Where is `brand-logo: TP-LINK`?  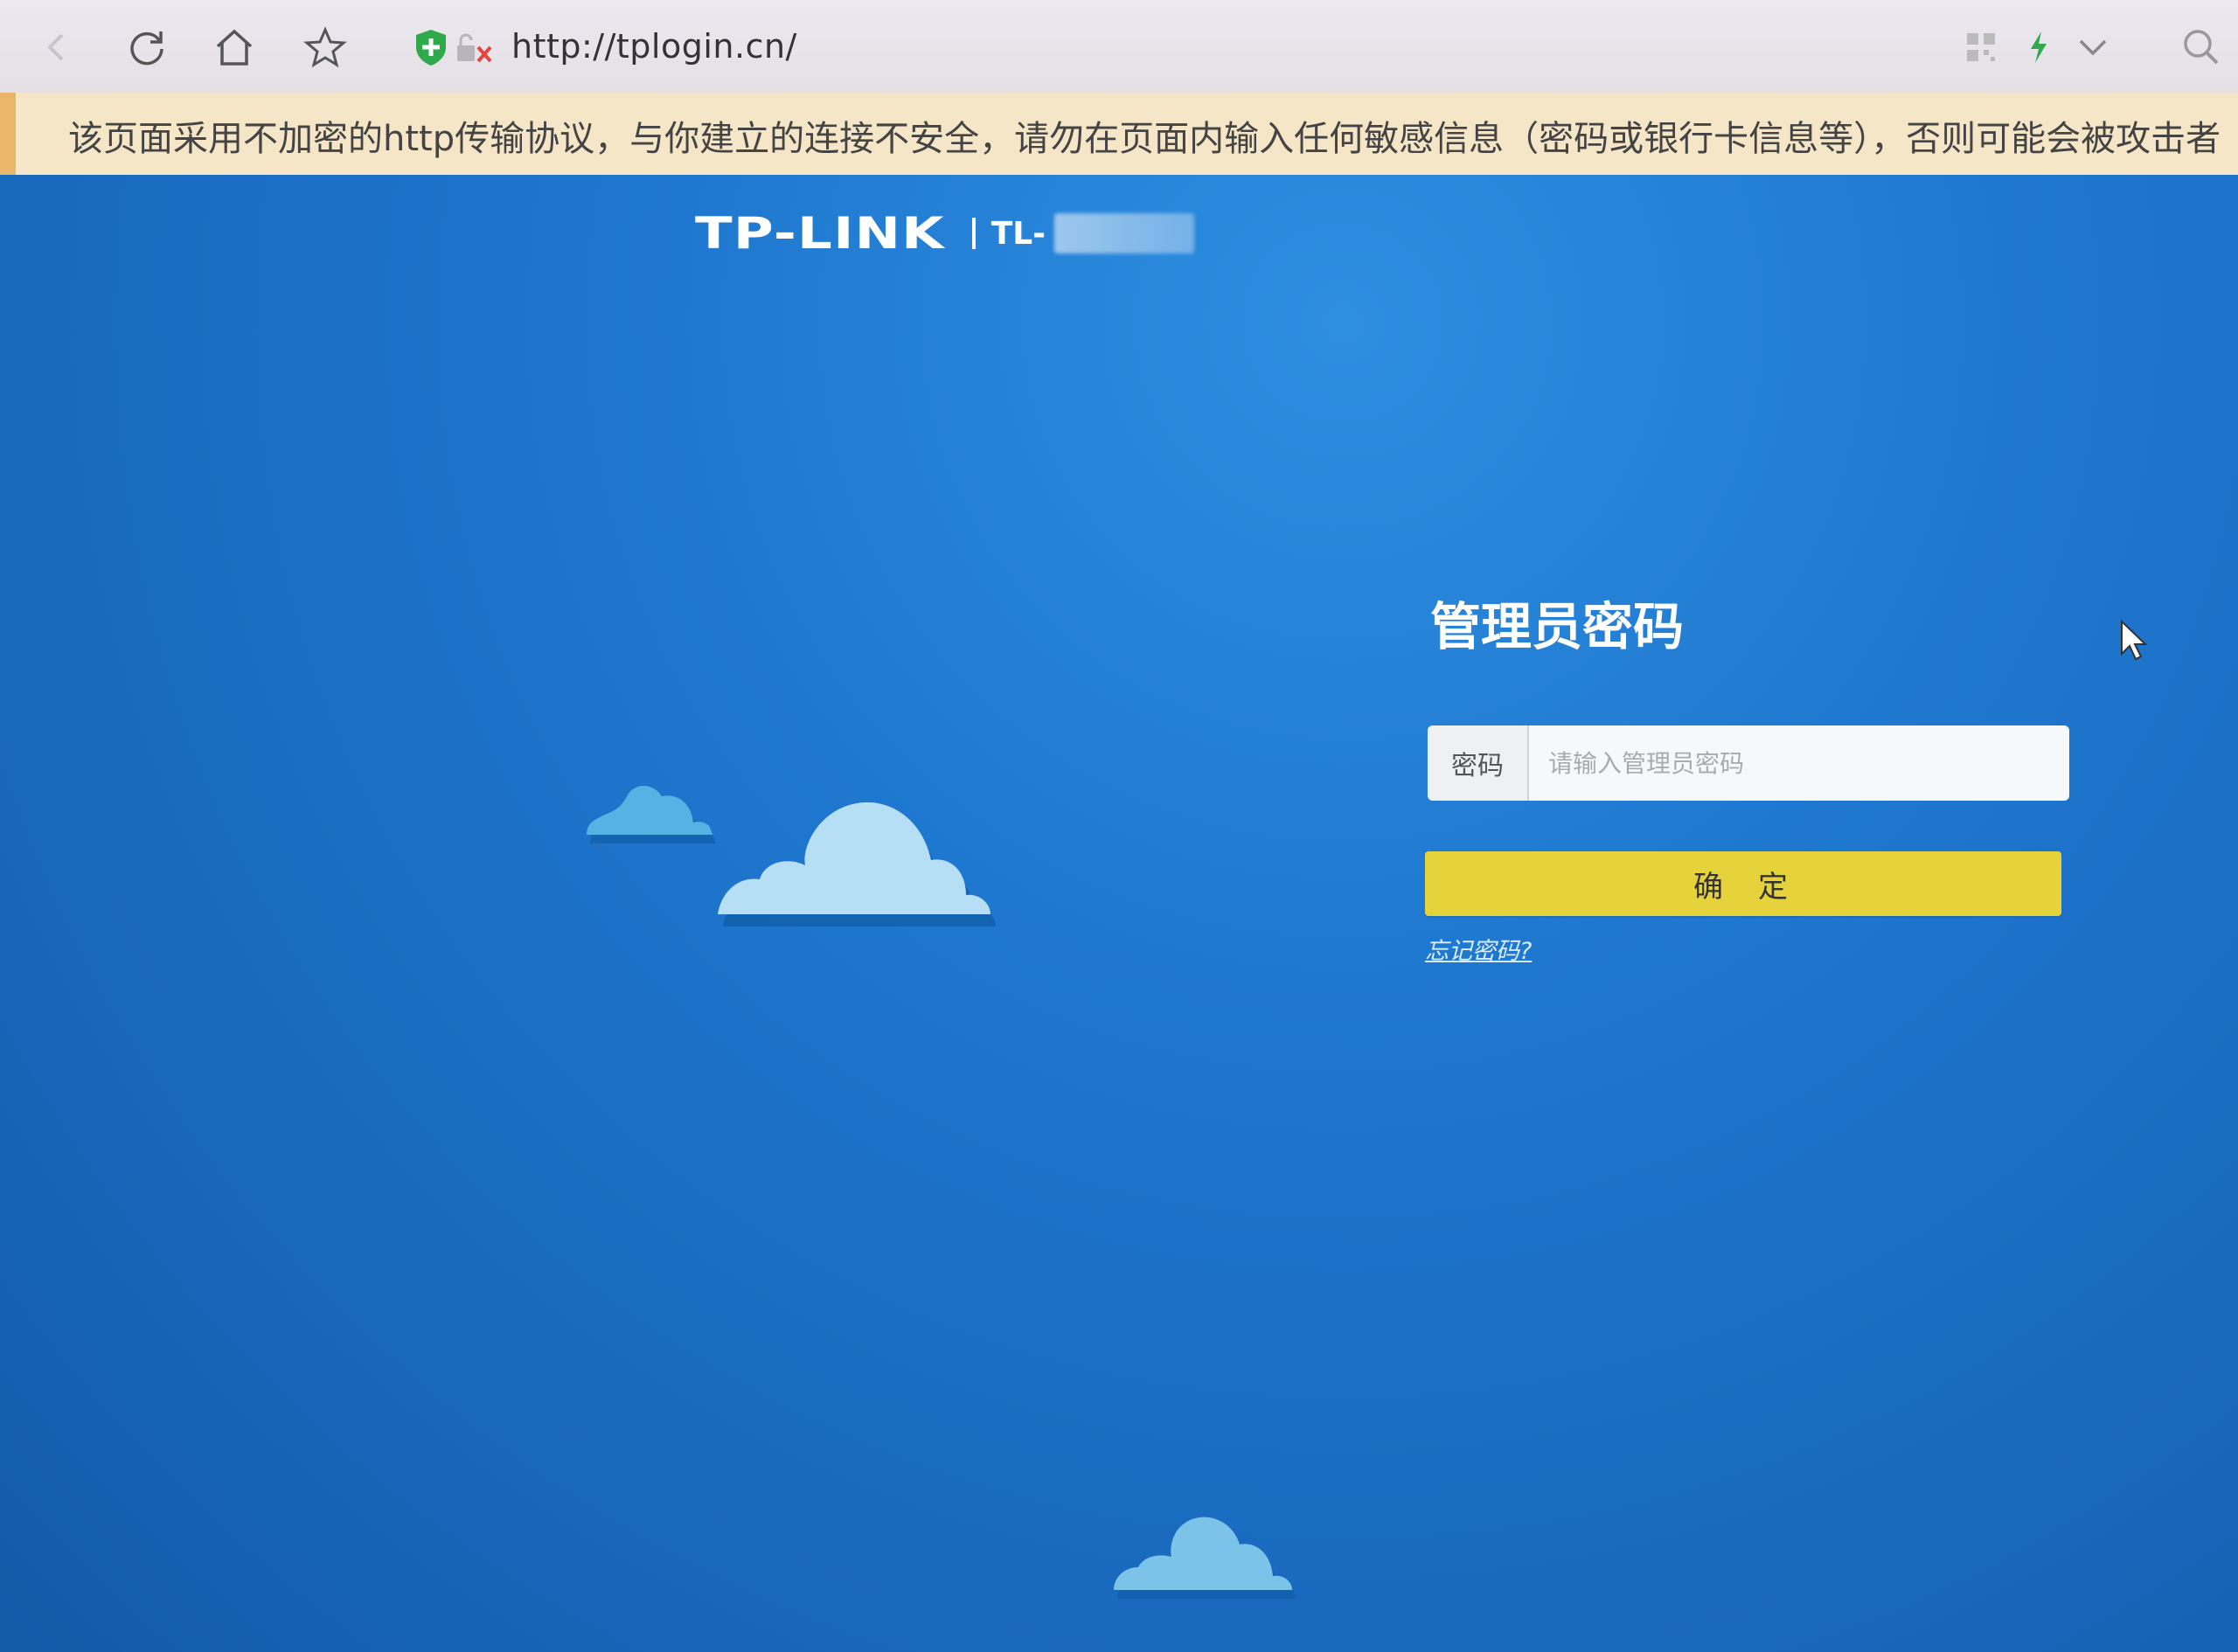
brand-logo: TP-LINK is located at coordinates (820, 233).